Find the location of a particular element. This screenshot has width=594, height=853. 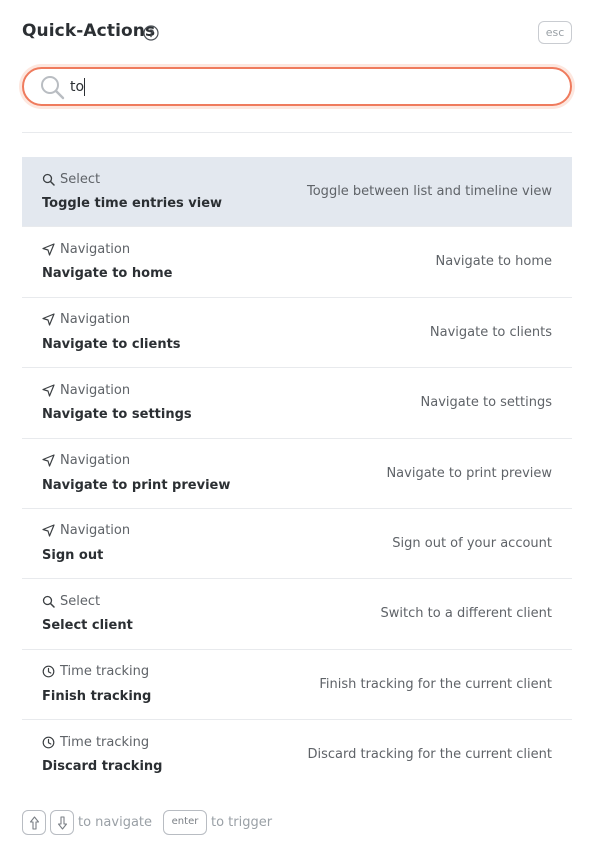

action-name: Select client is located at coordinates (87, 626).